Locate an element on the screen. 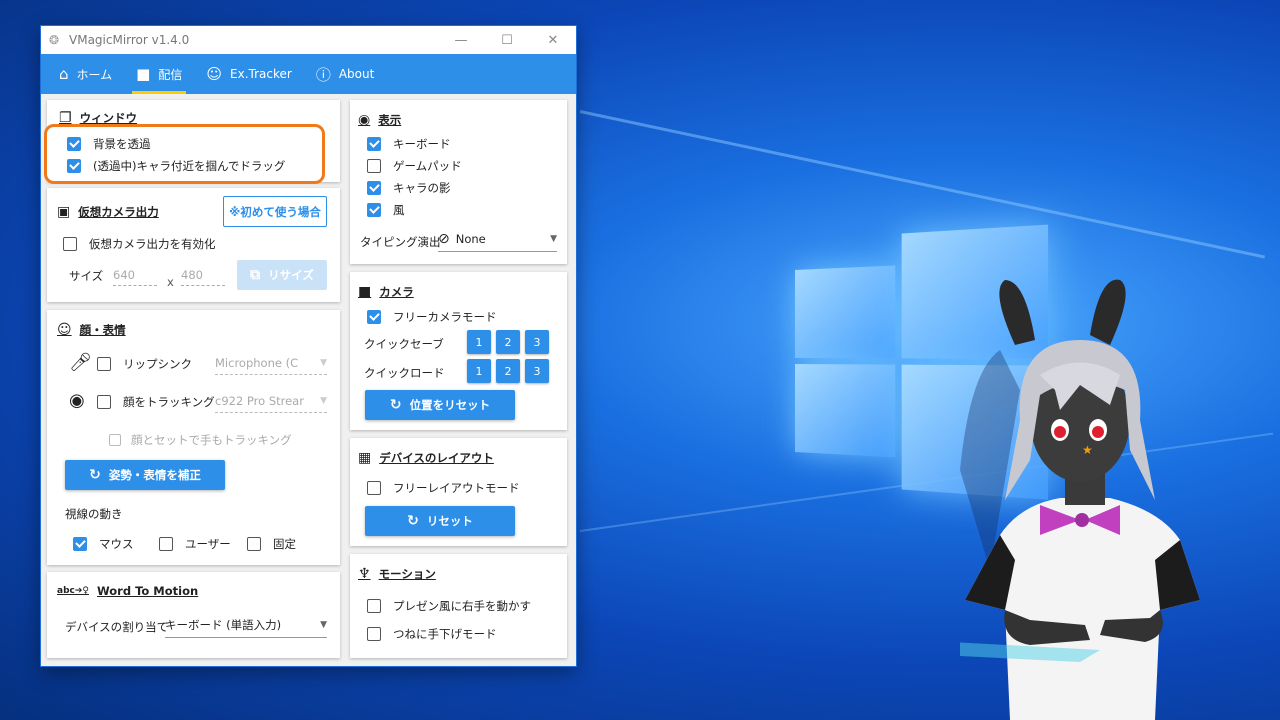  calibrate-button: ↻ 姿勢・表情を補正 is located at coordinates (145, 475).